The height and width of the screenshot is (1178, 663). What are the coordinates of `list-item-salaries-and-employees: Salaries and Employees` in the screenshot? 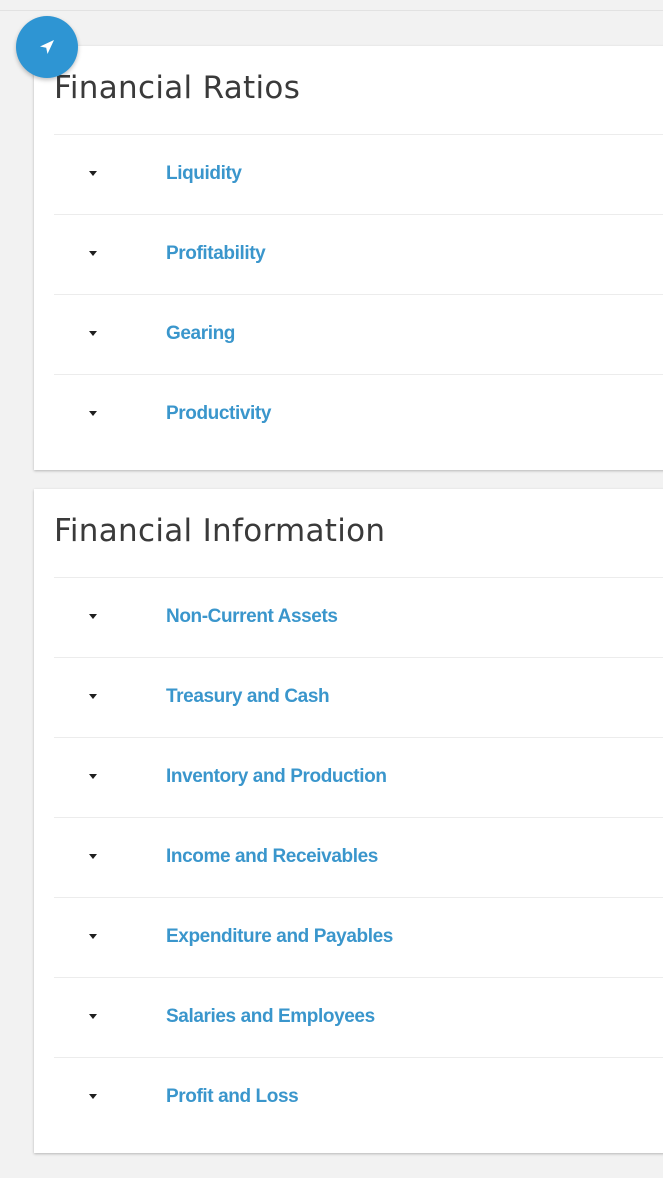 It's located at (358, 1017).